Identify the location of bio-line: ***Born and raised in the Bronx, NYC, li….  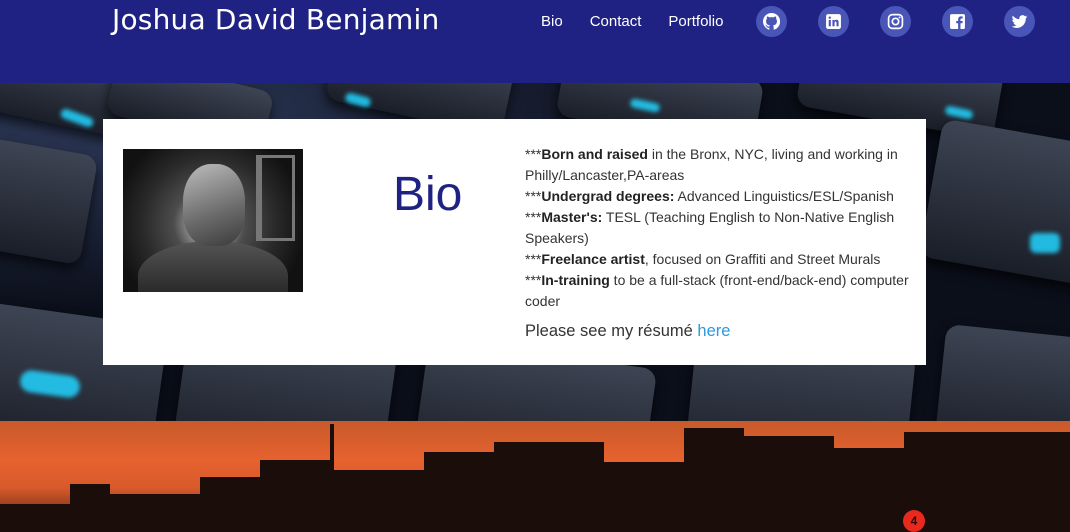
(711, 164).